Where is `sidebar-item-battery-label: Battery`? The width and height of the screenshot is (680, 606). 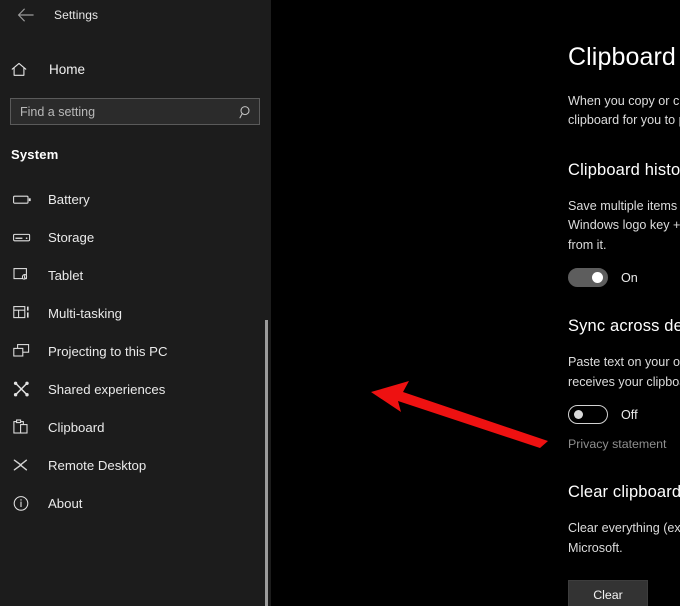
sidebar-item-battery-label: Battery is located at coordinates (69, 199).